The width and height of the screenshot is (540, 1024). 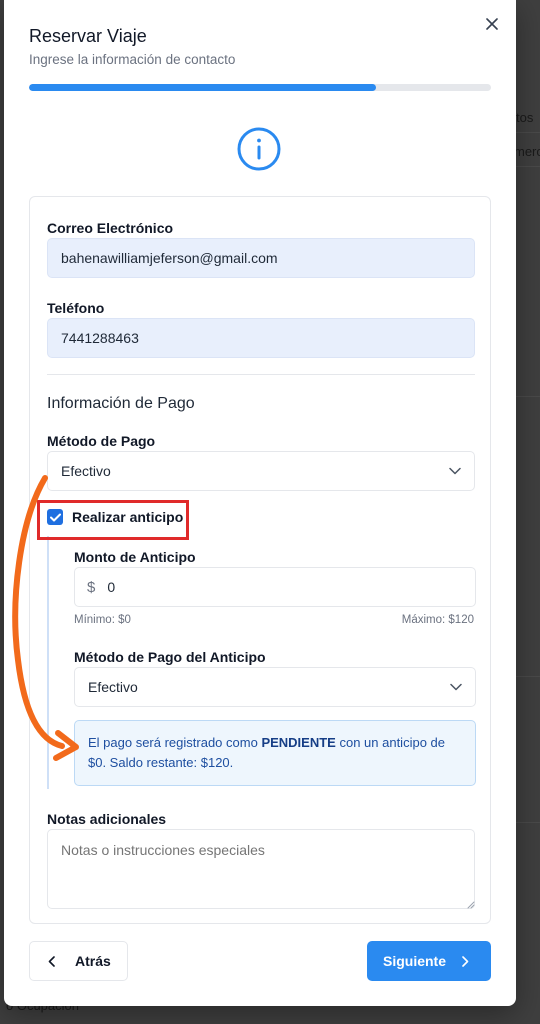 I want to click on email-label: Correo Electrónico, so click(x=110, y=228).